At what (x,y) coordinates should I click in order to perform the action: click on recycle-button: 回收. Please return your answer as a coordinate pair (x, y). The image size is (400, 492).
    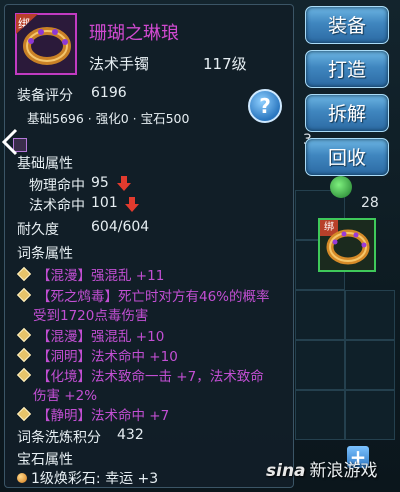
    Looking at the image, I should click on (347, 157).